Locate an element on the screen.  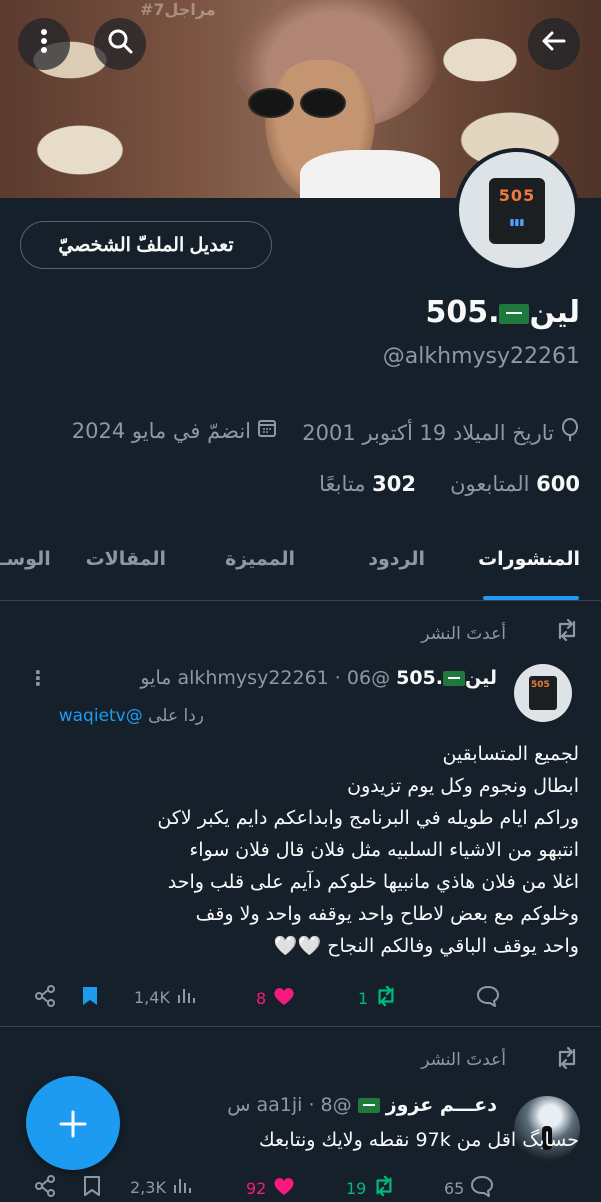
profile-name-text: لين is located at coordinates (554, 312).